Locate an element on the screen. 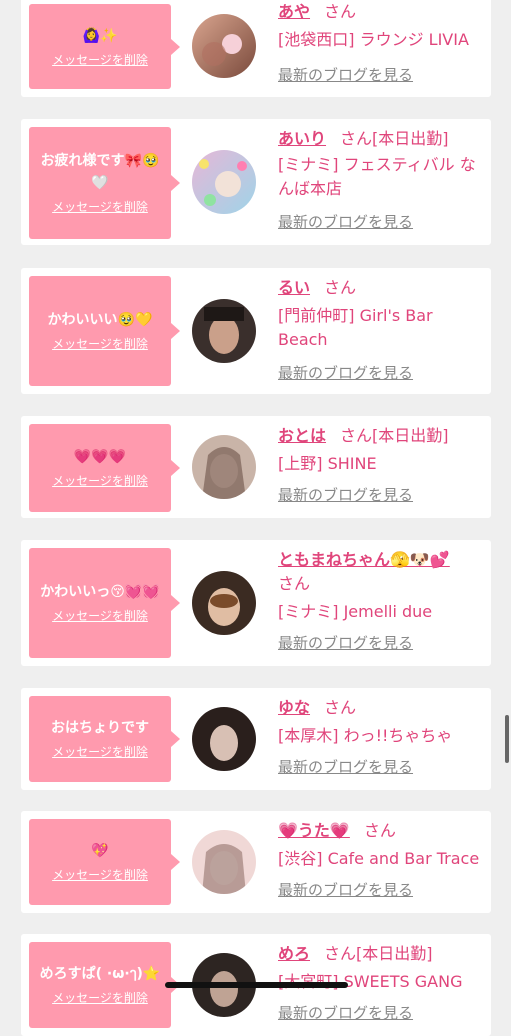  message-bubble: おはちょりです メッセージを削除 is located at coordinates (104, 739).